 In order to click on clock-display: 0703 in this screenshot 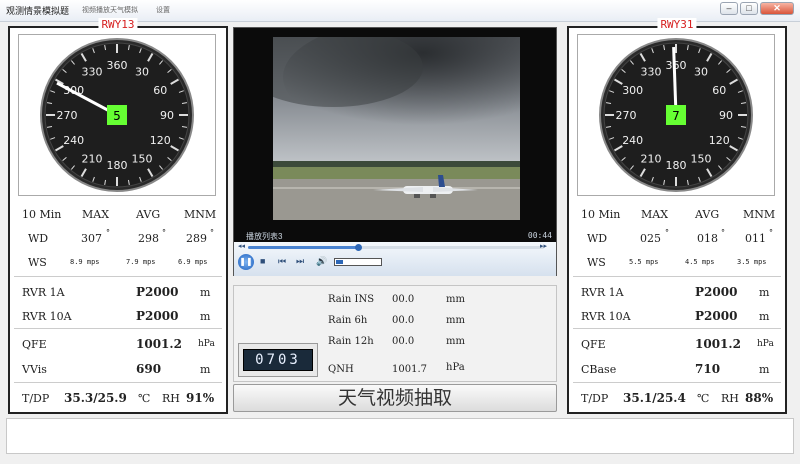, I will do `click(278, 360)`.